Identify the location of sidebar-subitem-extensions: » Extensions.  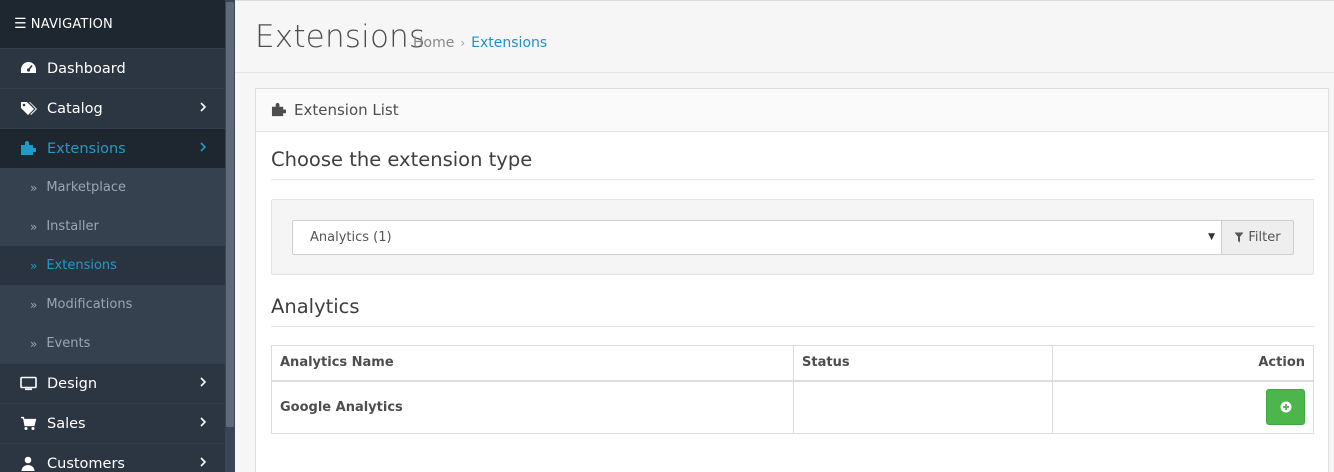
(112, 265).